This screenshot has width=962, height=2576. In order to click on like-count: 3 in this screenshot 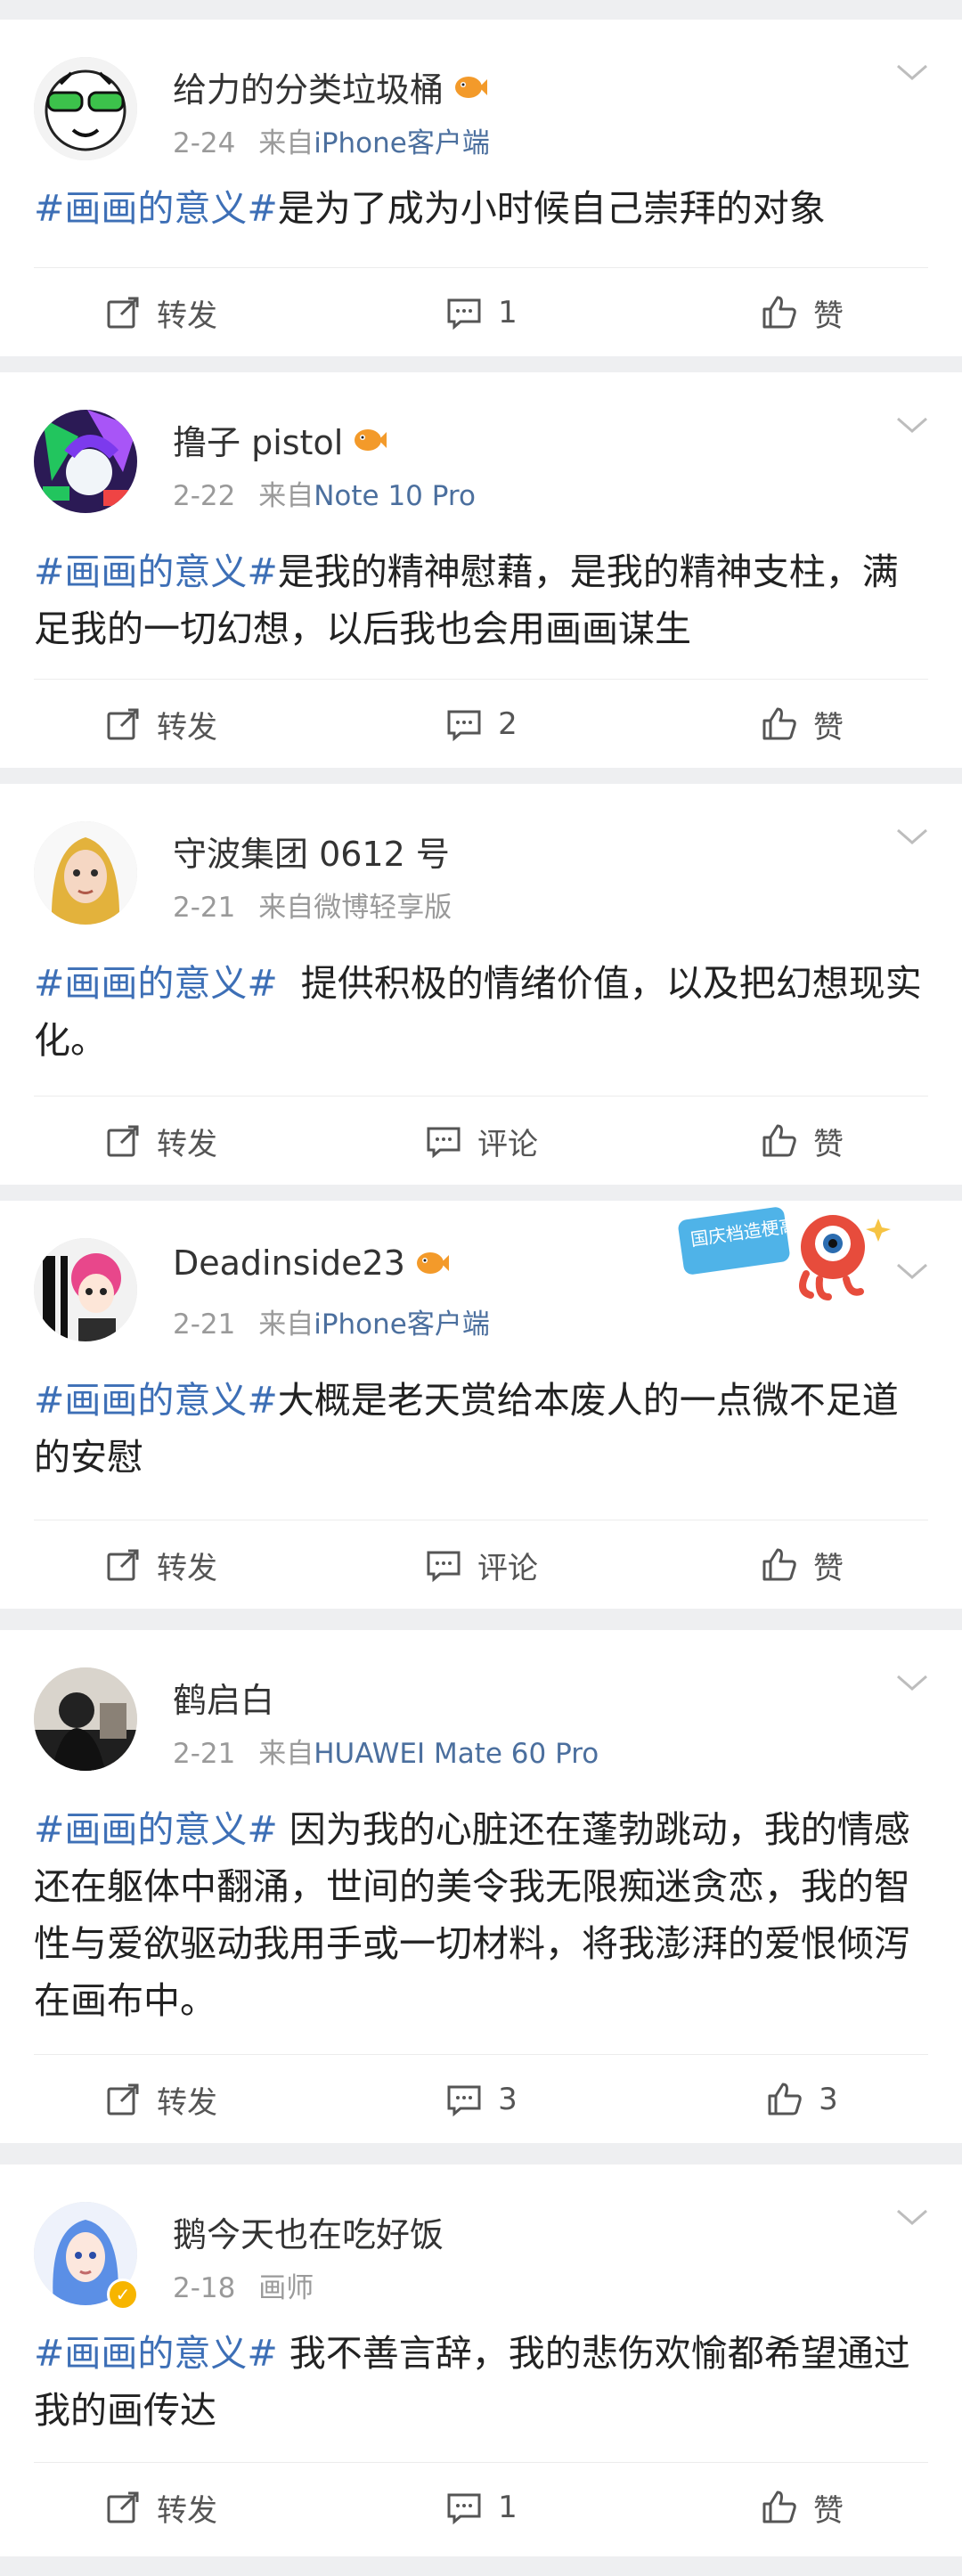, I will do `click(828, 2099)`.